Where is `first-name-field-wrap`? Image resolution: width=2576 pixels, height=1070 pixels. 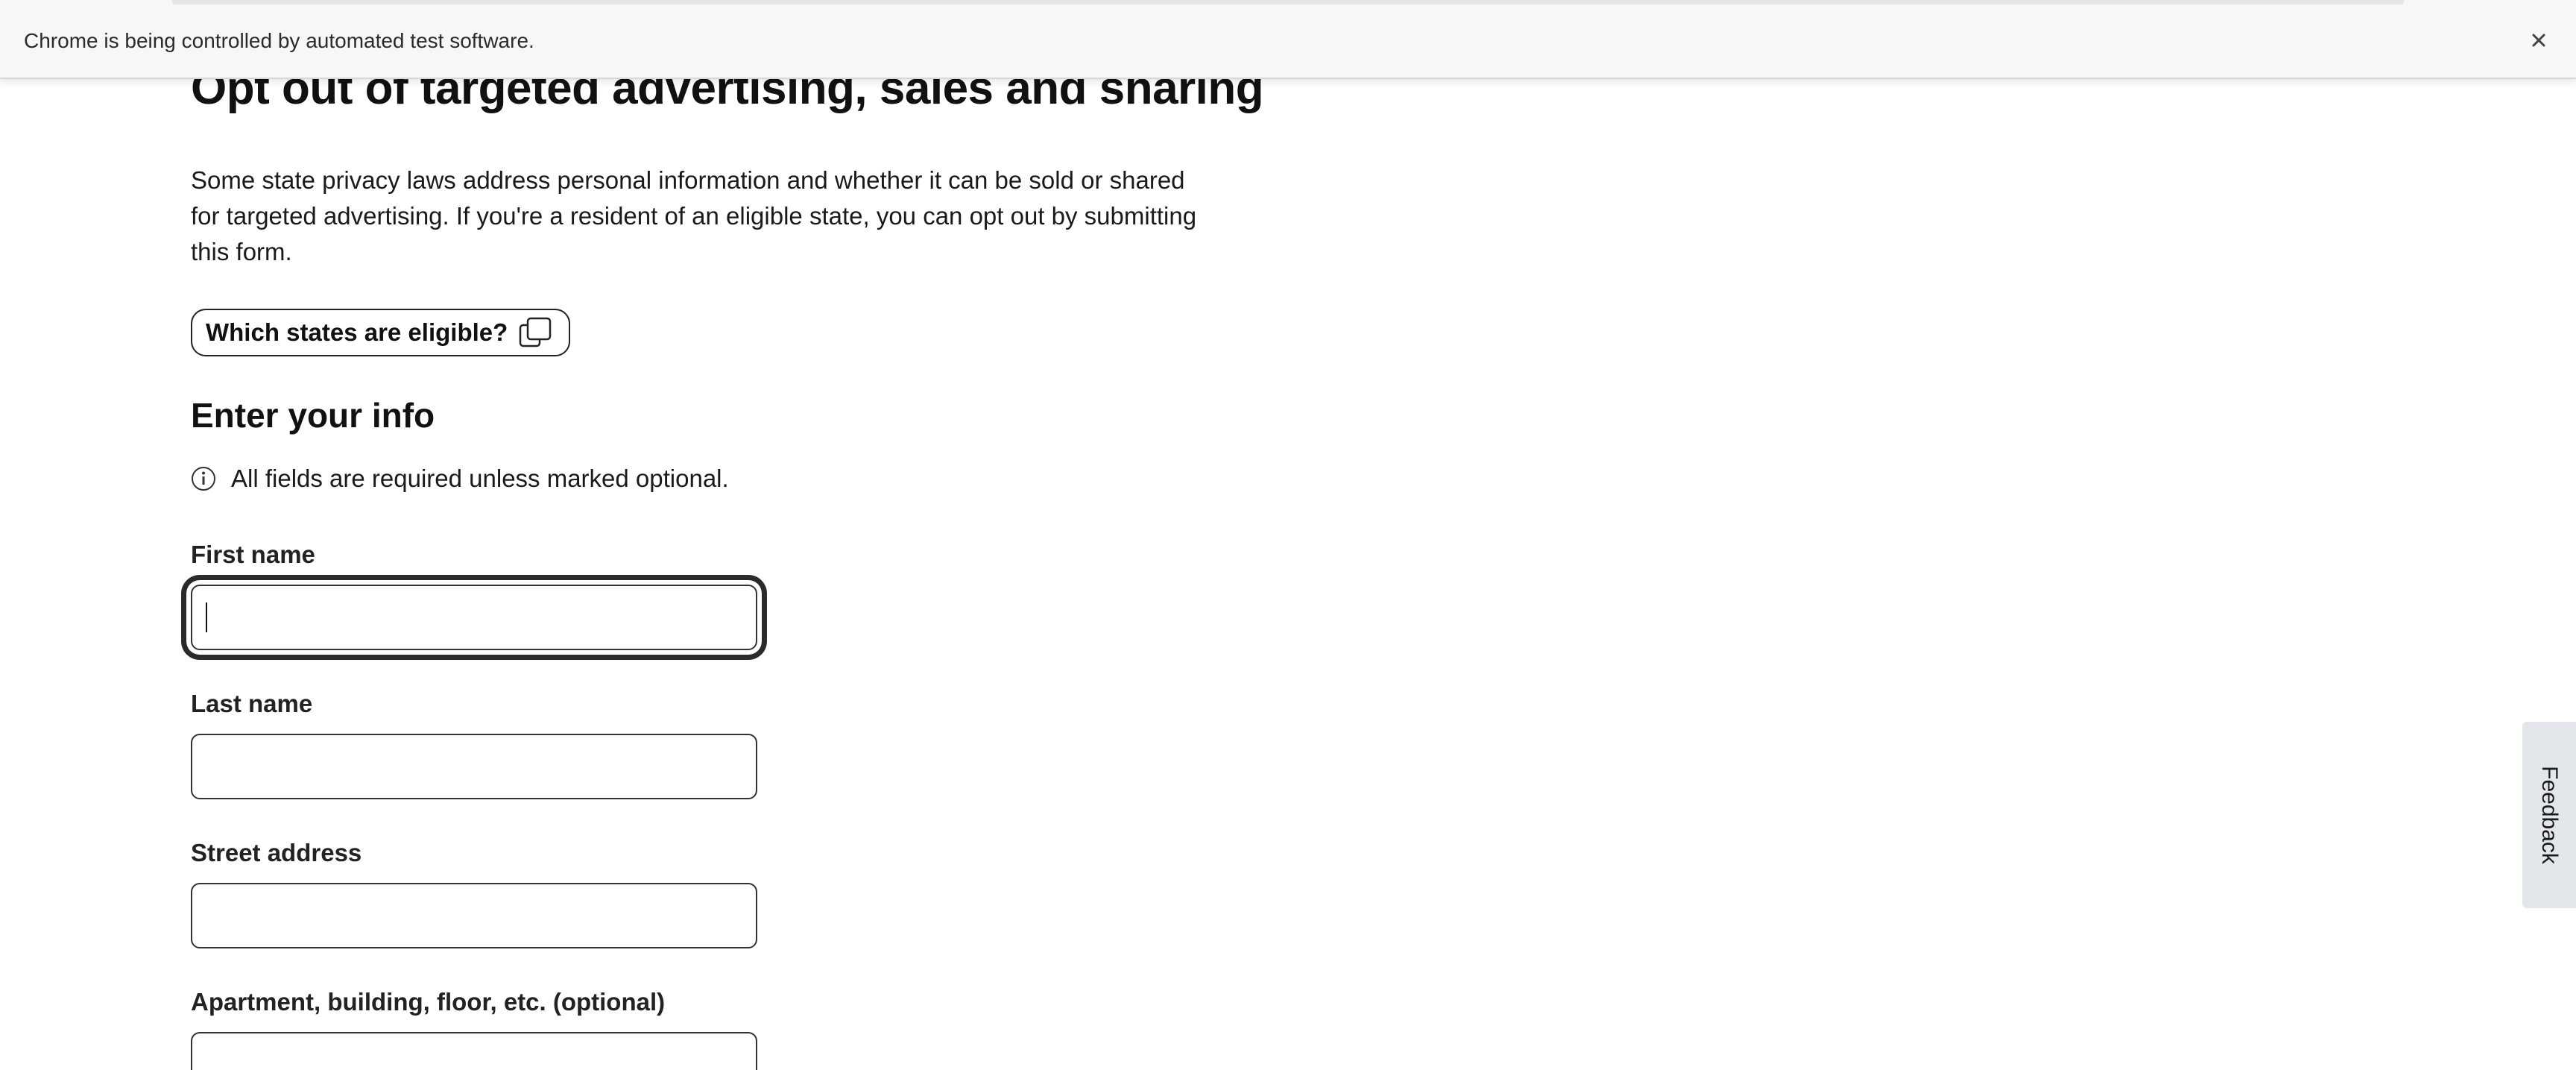 first-name-field-wrap is located at coordinates (474, 617).